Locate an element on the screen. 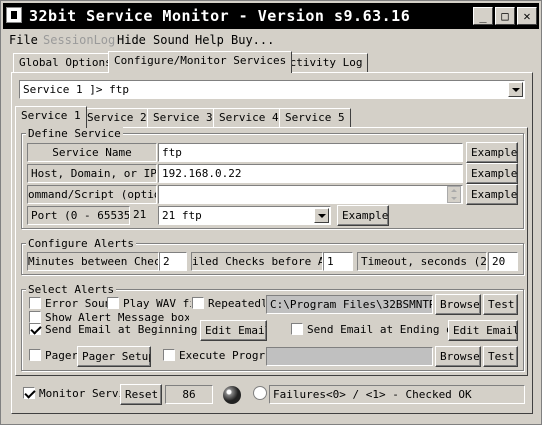  tab-configure-monitor: Configure/Monitor Services is located at coordinates (200, 62).